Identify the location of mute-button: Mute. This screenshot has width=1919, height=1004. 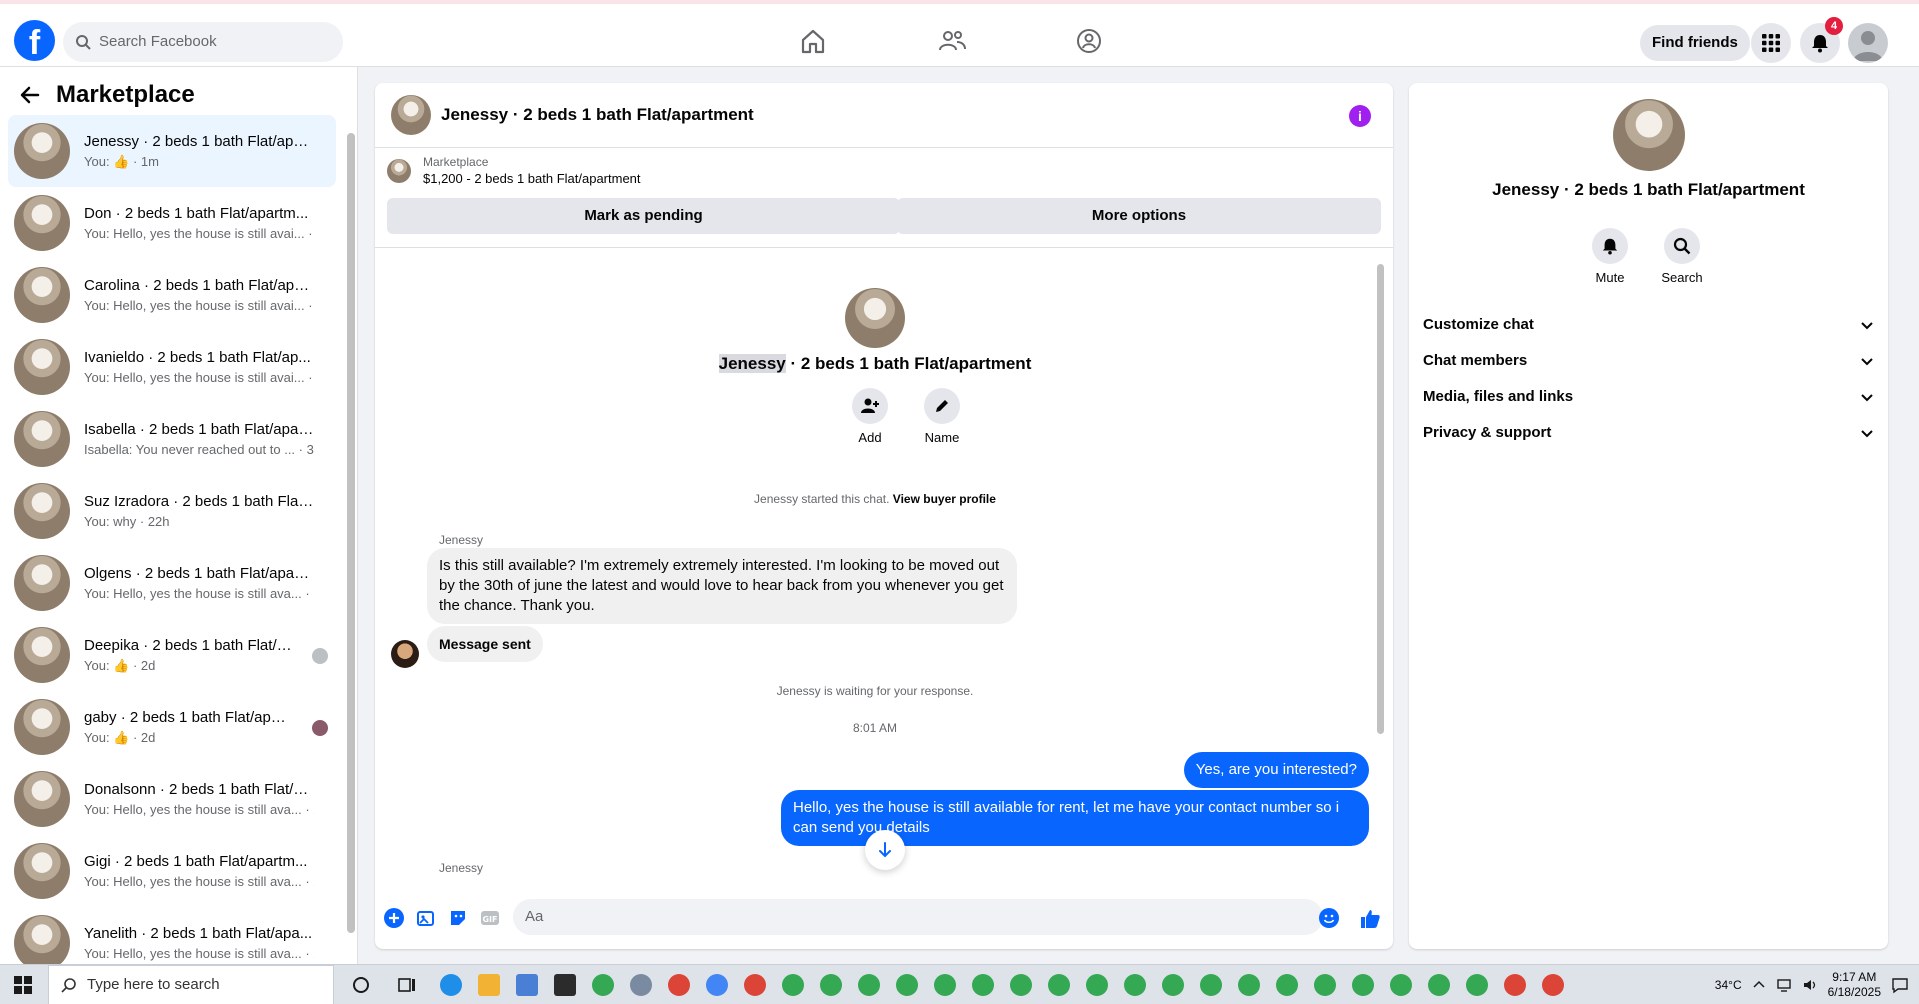
(1610, 256).